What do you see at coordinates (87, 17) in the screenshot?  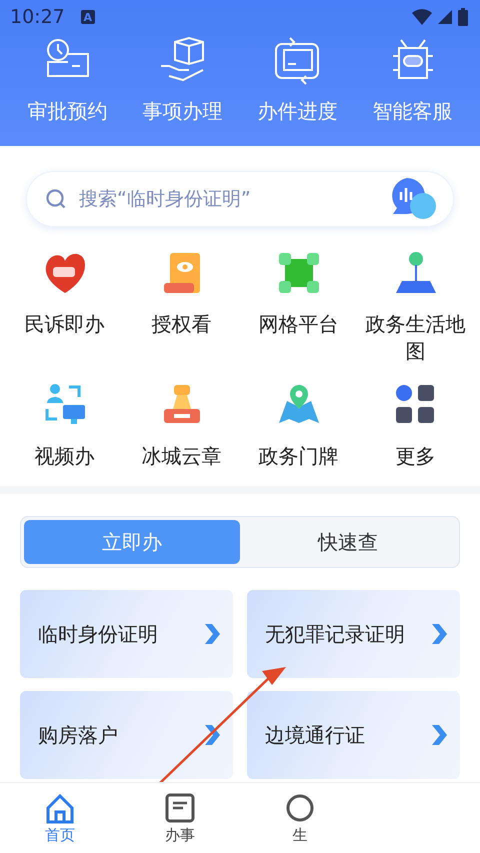 I see `notification-badge: A` at bounding box center [87, 17].